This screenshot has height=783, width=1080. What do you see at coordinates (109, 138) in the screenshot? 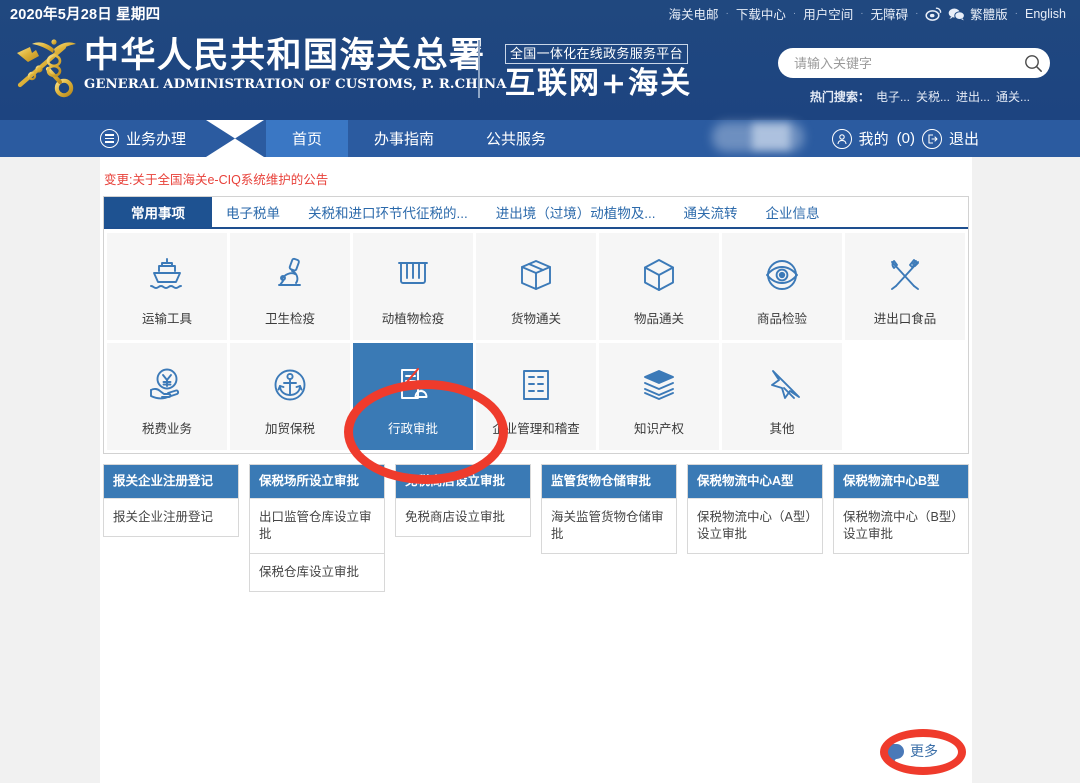
I see `hamburger-circle-icon` at bounding box center [109, 138].